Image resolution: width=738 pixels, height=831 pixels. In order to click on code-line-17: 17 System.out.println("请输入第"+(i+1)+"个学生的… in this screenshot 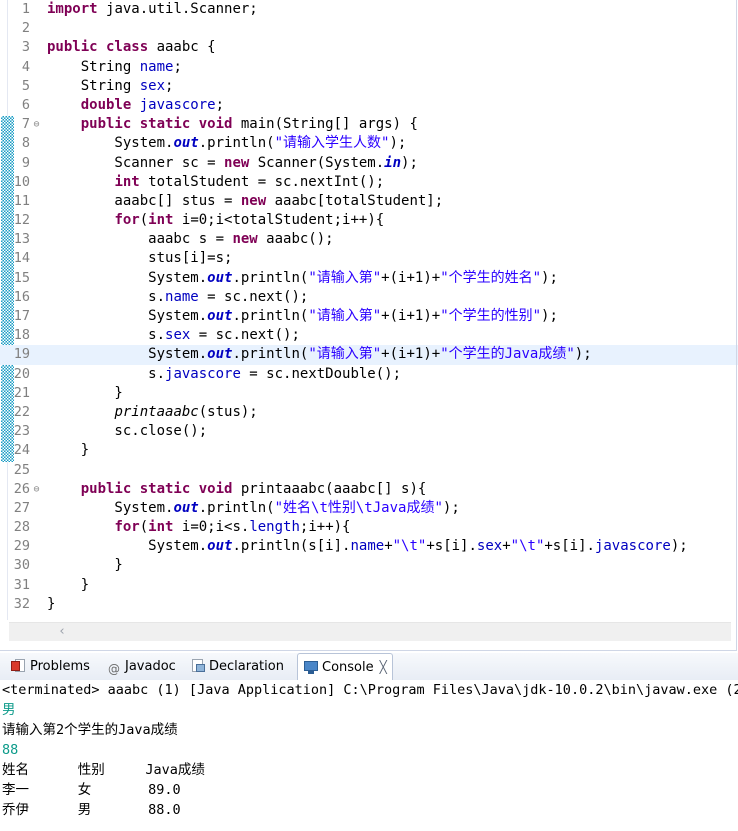, I will do `click(369, 316)`.